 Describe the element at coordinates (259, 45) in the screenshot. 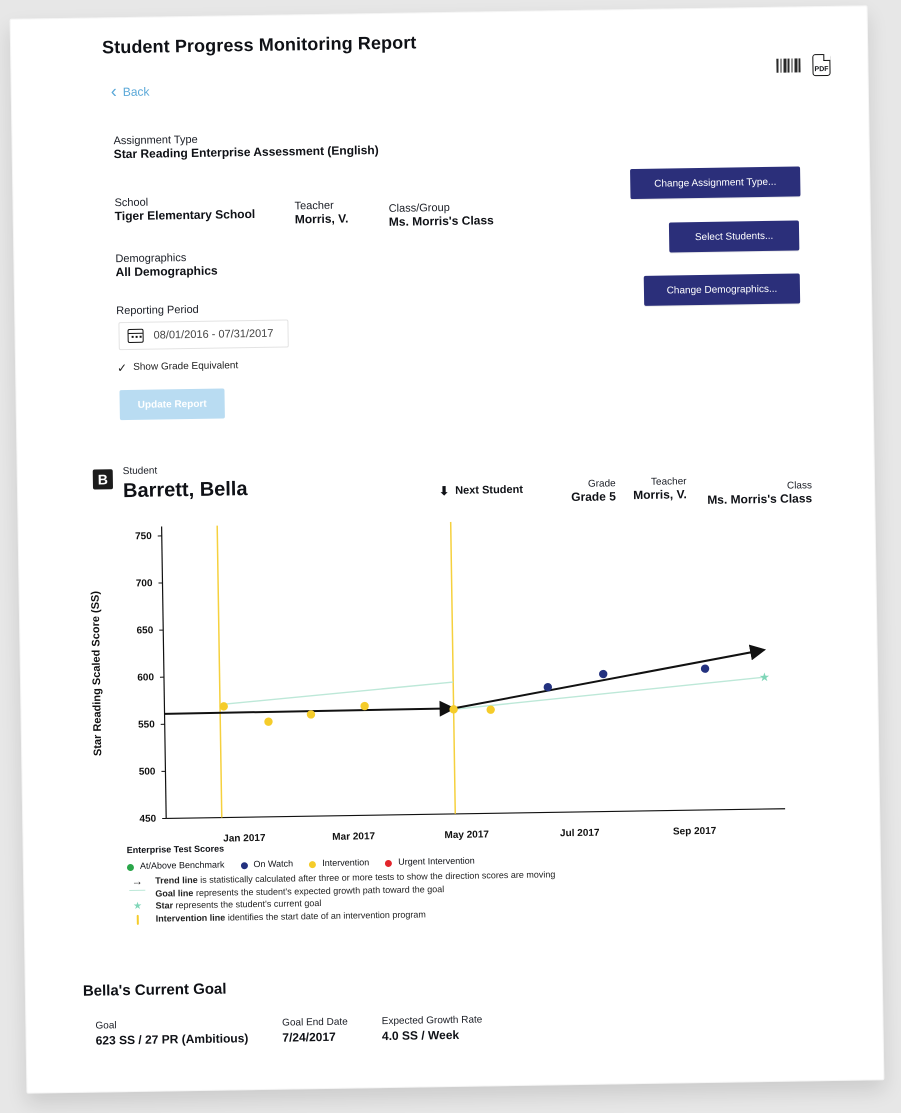

I see `page-title: Student Progress Monitoring Report` at that location.